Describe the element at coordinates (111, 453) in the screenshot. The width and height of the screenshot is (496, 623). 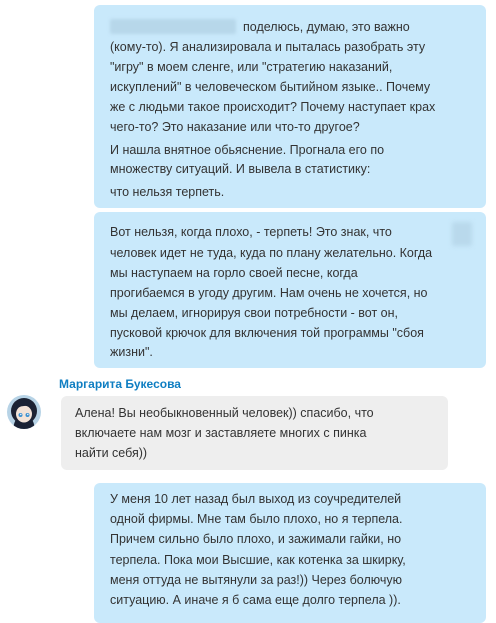
I see `message-text-line: найти себя))` at that location.